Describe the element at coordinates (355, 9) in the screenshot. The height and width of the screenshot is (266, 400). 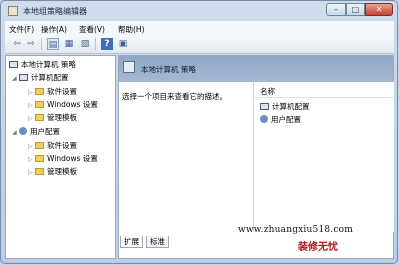
I see `maximize-button: □` at that location.